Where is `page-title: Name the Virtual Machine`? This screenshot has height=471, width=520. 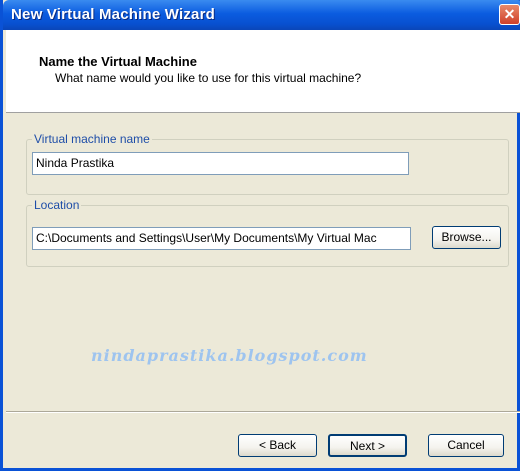 page-title: Name the Virtual Machine is located at coordinates (118, 61).